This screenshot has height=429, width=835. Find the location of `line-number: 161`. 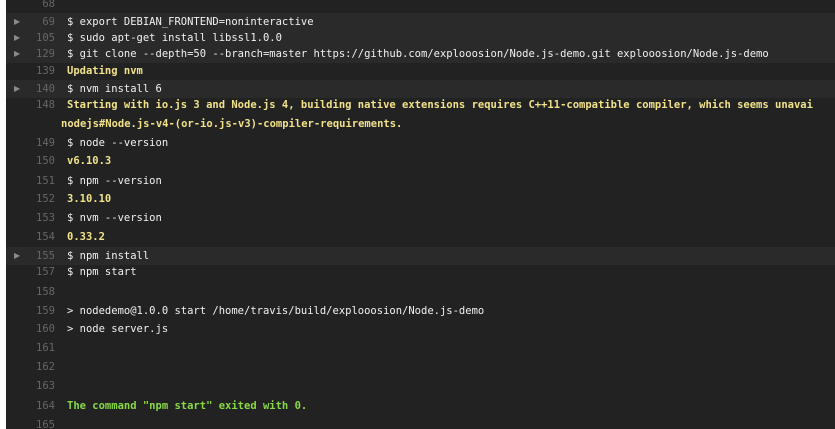

line-number: 161 is located at coordinates (39, 348).